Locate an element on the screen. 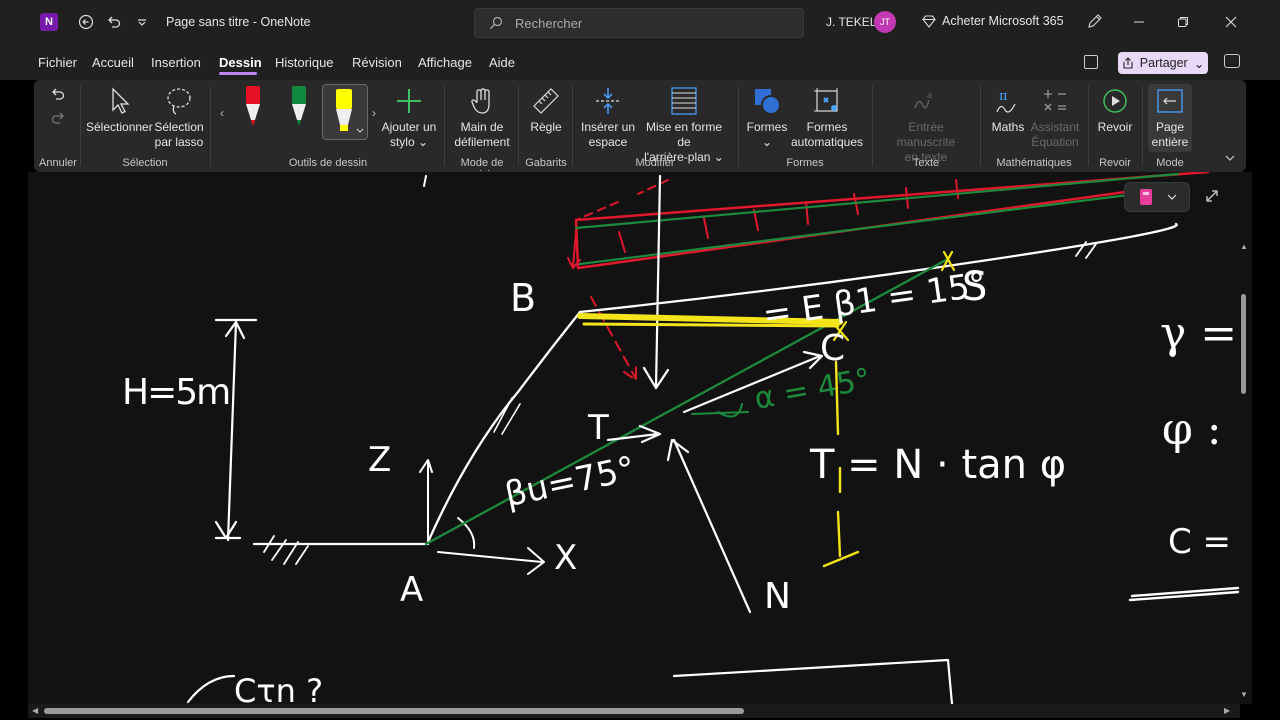 The image size is (1280, 720). scroll-down-icon: ▼ is located at coordinates (1244, 694).